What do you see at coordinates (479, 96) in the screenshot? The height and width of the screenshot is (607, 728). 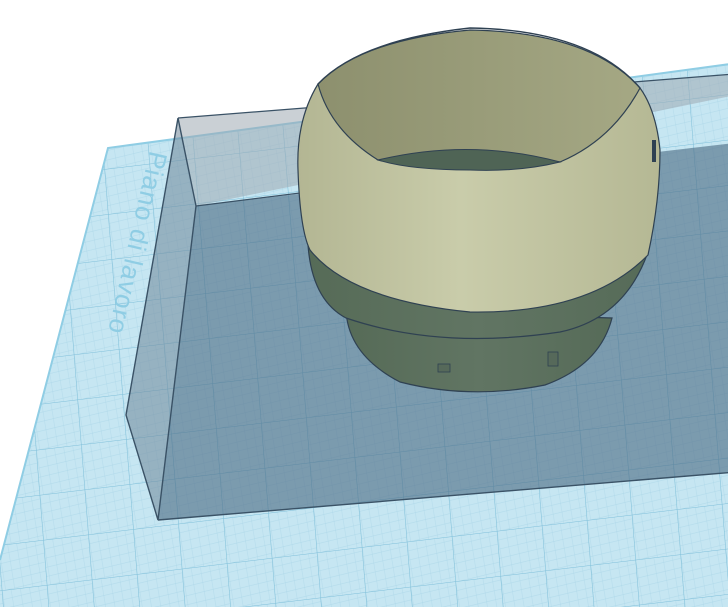 I see `ring-inner-wall` at bounding box center [479, 96].